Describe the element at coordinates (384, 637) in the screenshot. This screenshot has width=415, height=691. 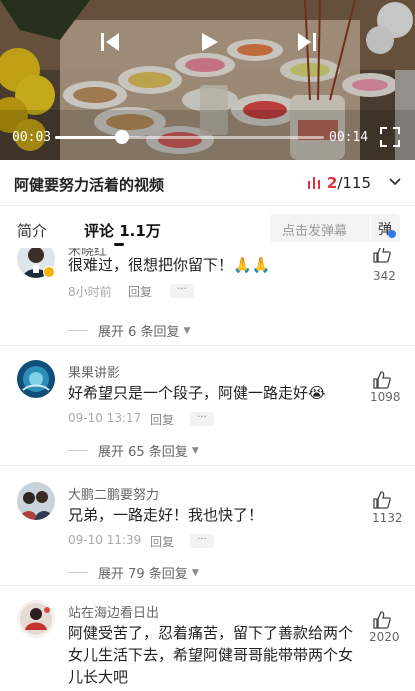
I see `like-count: 2020` at that location.